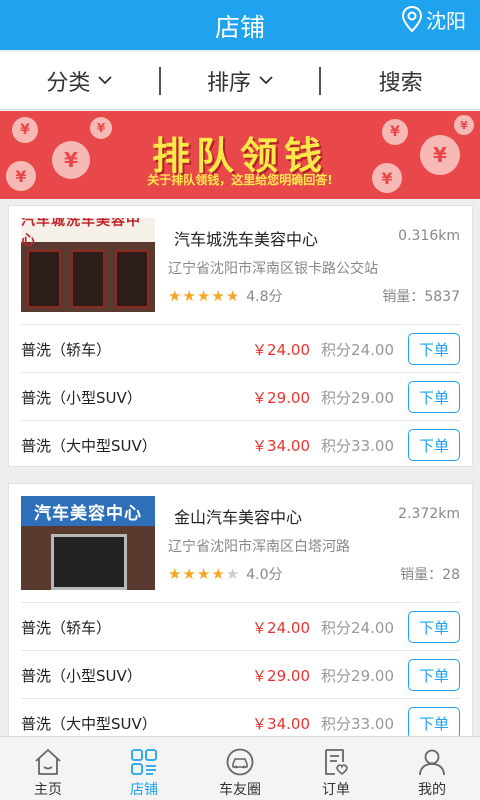  What do you see at coordinates (238, 517) in the screenshot?
I see `shop-name: 金山汽车美容中心` at bounding box center [238, 517].